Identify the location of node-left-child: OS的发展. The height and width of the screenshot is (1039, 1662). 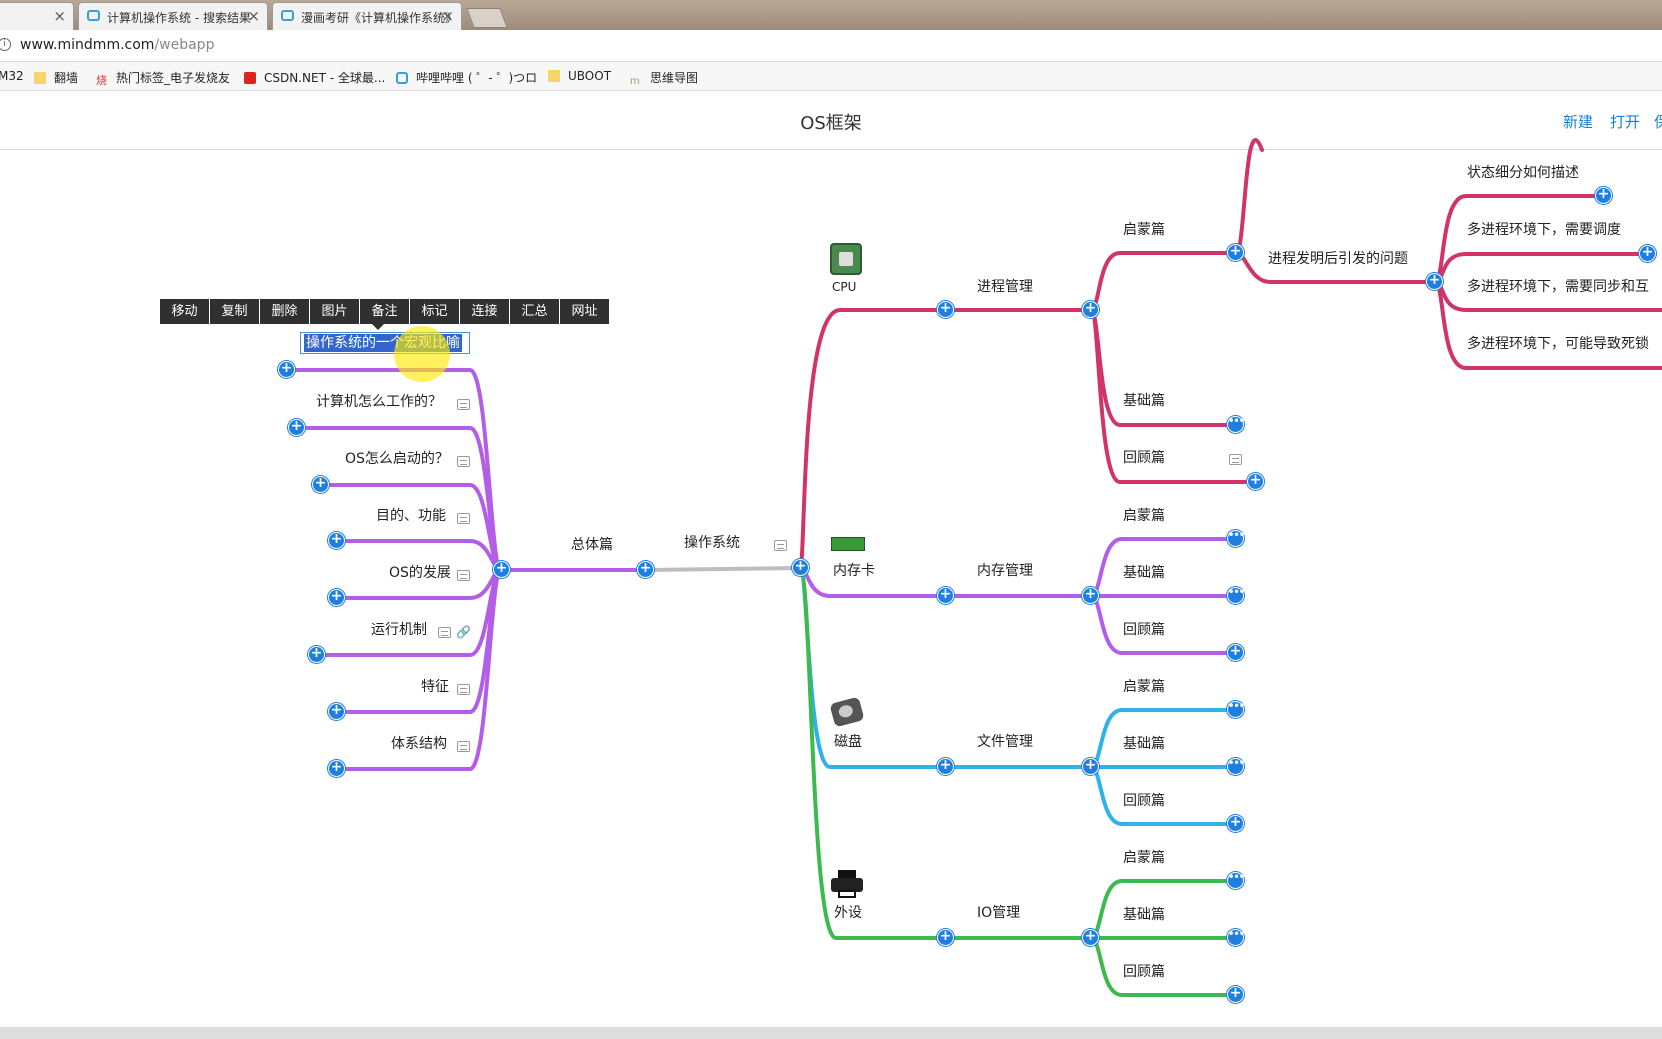
(420, 573).